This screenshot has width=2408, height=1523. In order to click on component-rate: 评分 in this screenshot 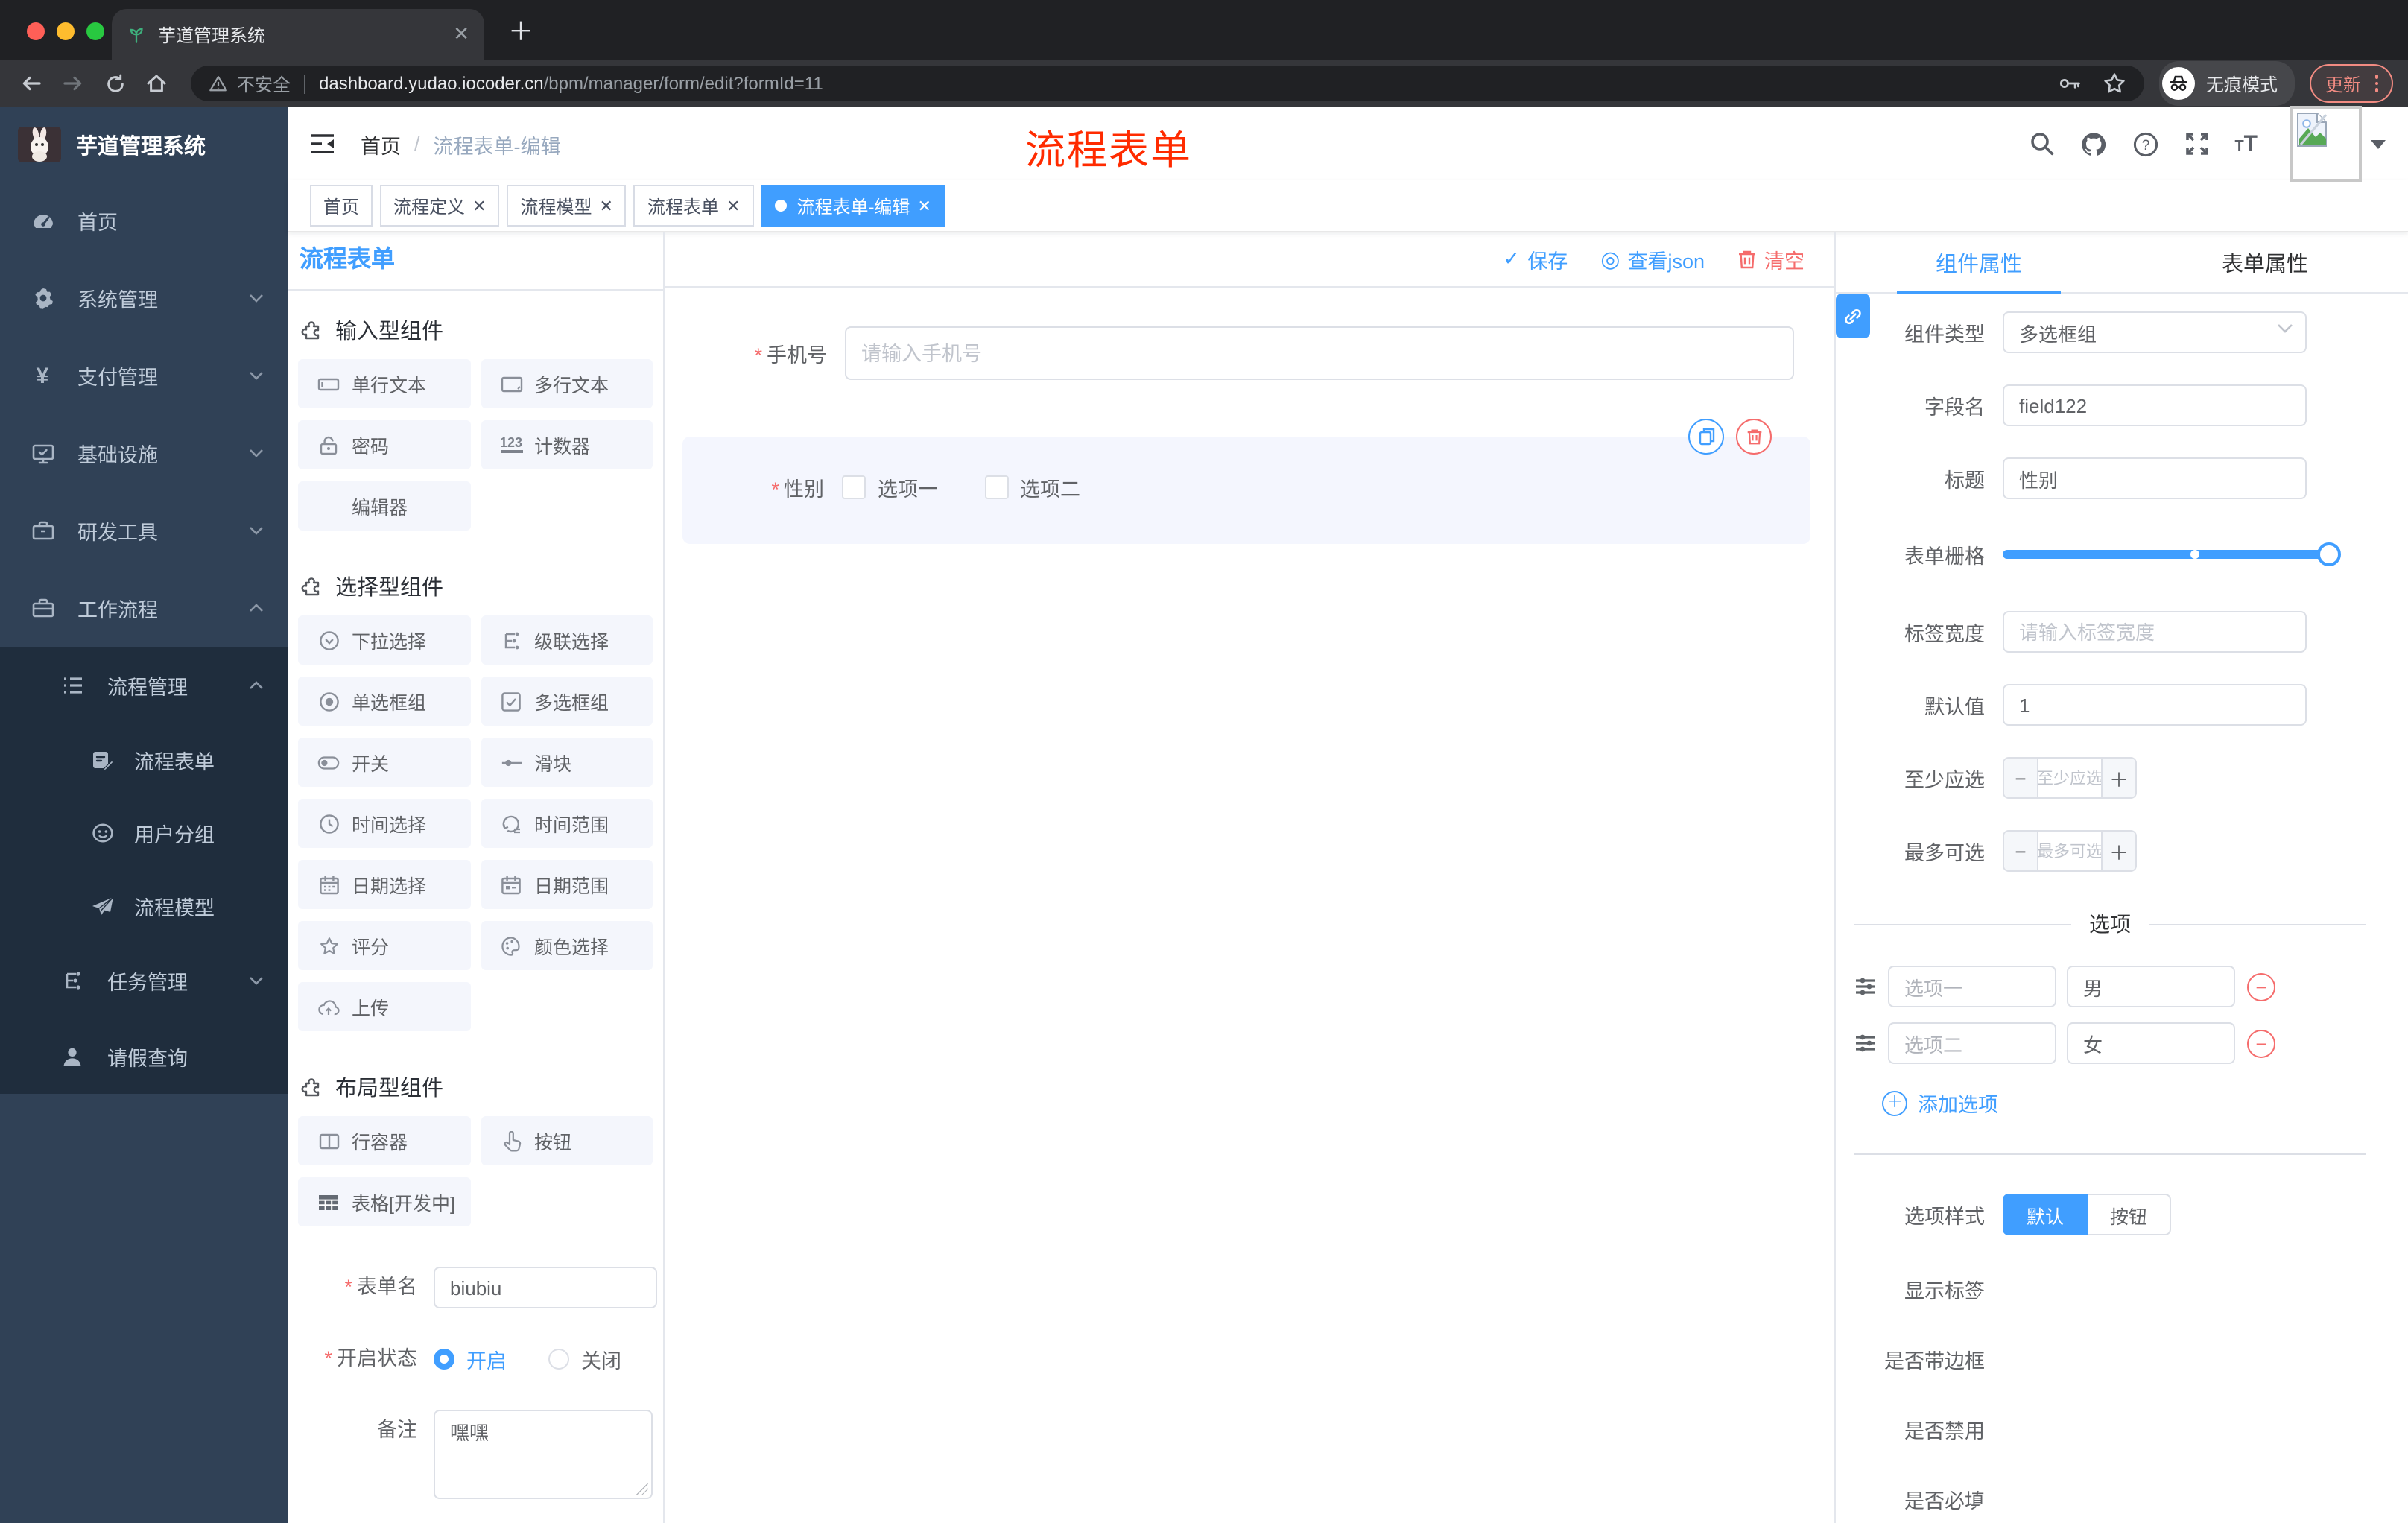, I will do `click(384, 946)`.